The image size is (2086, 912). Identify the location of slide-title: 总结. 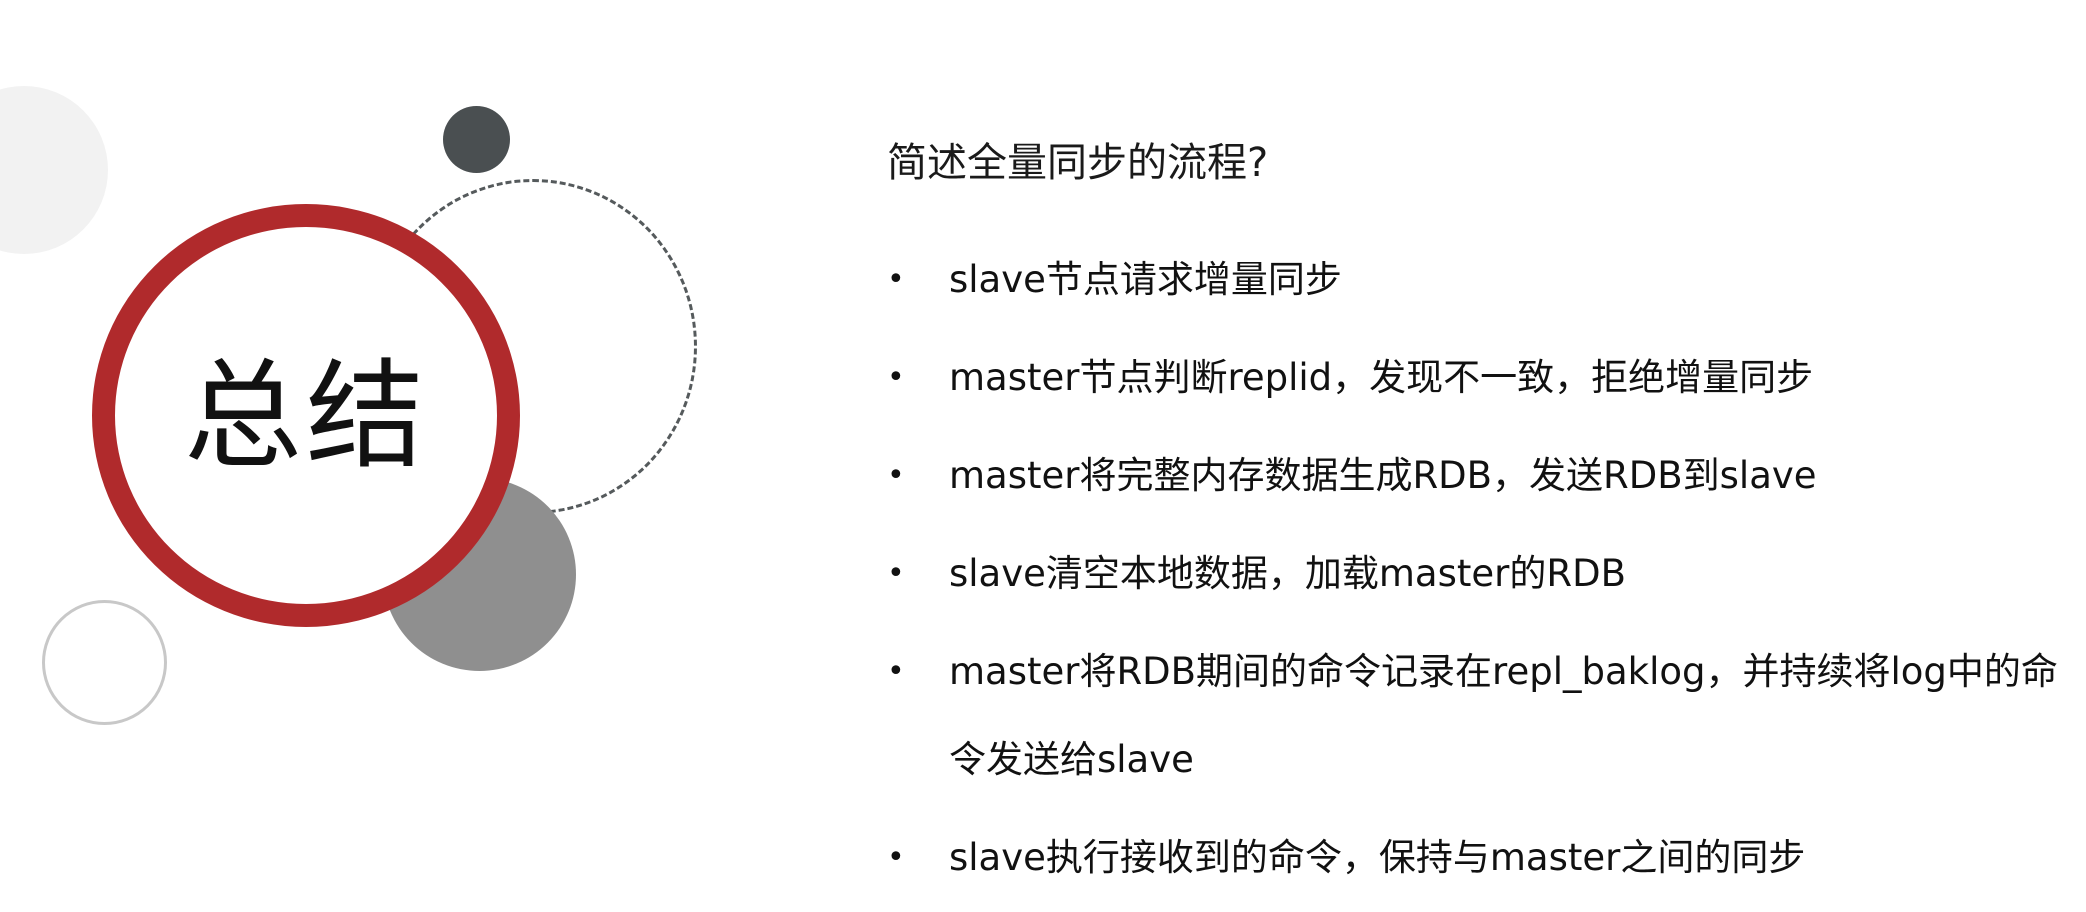
(305, 415).